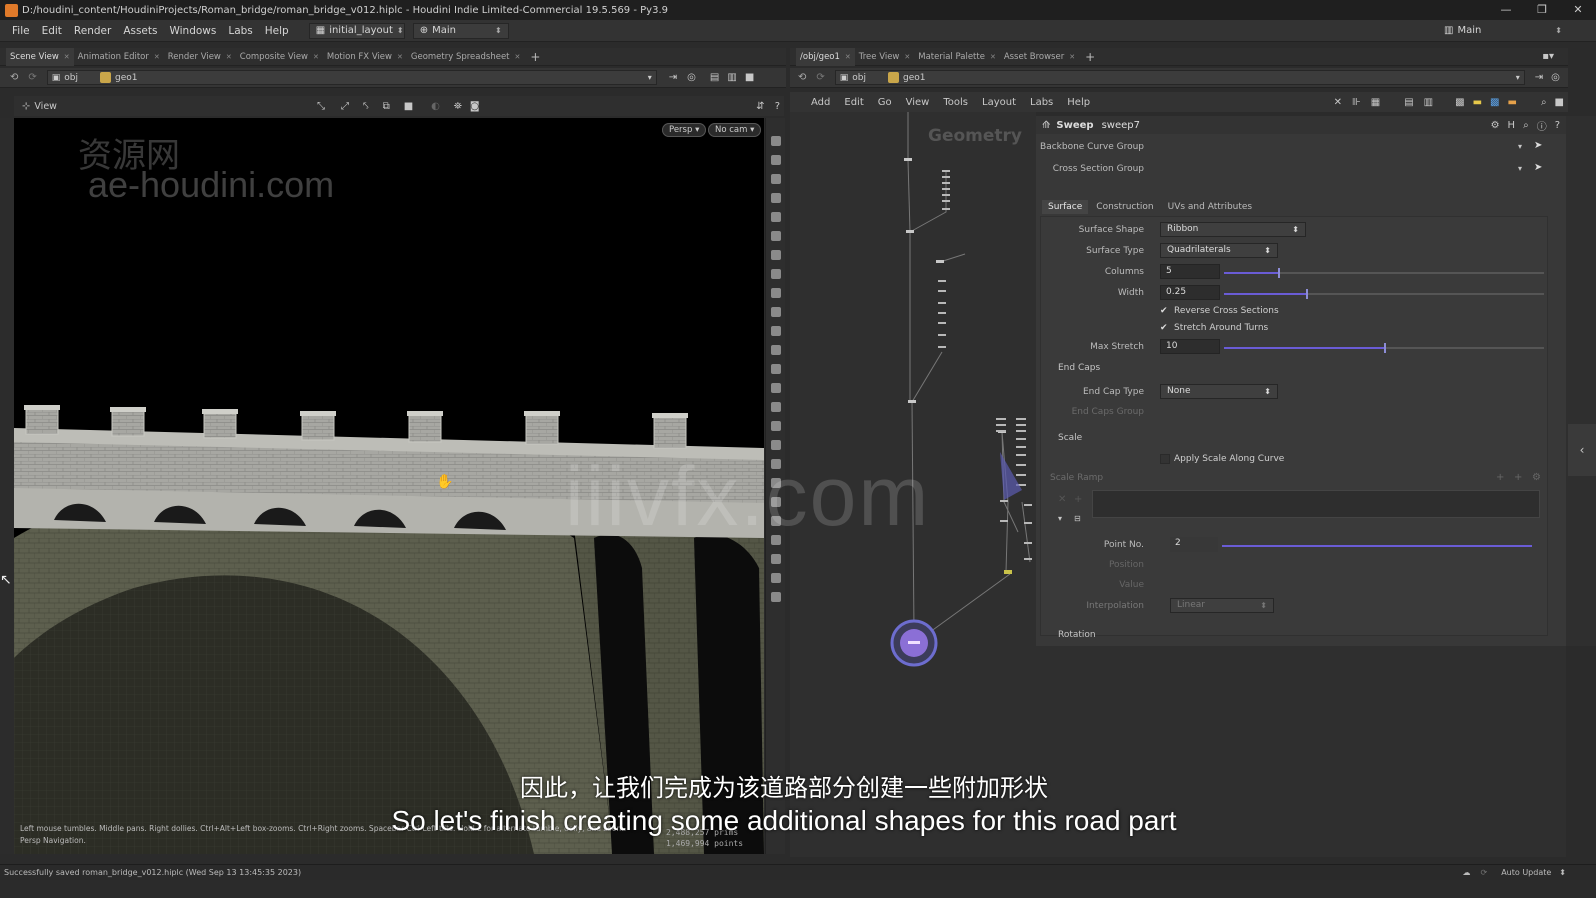 Image resolution: width=1596 pixels, height=898 pixels. Describe the element at coordinates (140, 31) in the screenshot. I see `menu-assets: Assets` at that location.